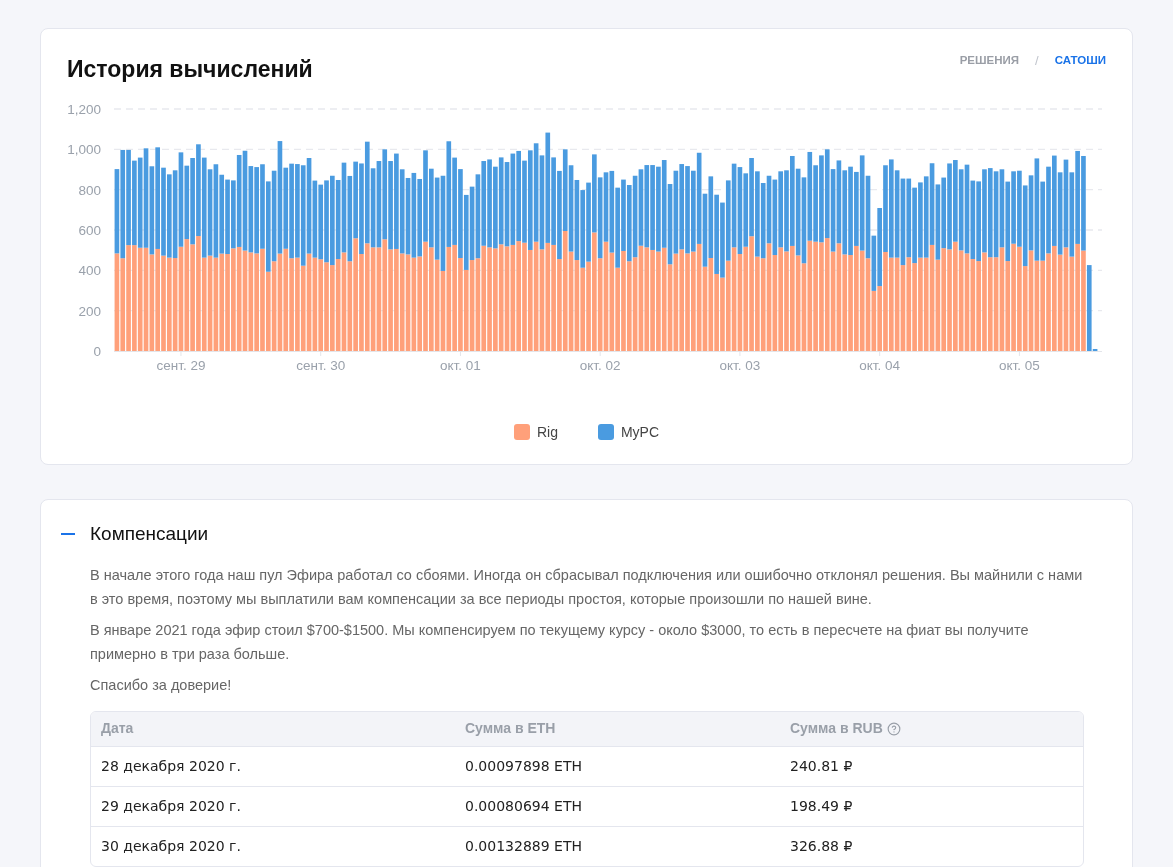 Image resolution: width=1173 pixels, height=867 pixels. Describe the element at coordinates (89, 230) in the screenshot. I see `y-axis-label: 600` at that location.